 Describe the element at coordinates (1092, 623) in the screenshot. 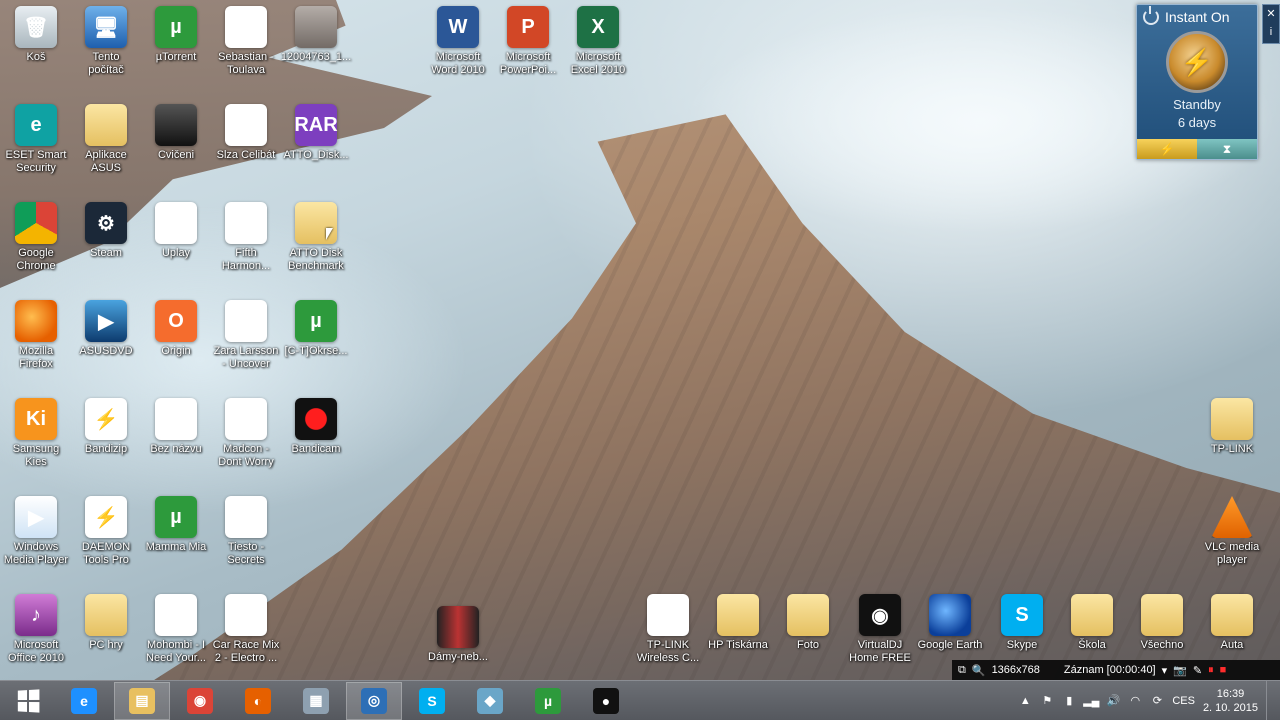

I see `desktop-icon: Škola` at that location.